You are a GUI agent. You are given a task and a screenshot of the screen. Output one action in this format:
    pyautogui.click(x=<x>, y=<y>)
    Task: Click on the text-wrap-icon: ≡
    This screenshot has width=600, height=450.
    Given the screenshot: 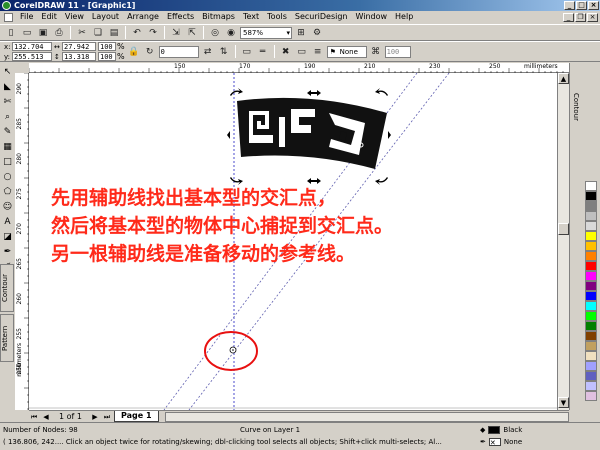 What is the action you would take?
    pyautogui.click(x=318, y=51)
    